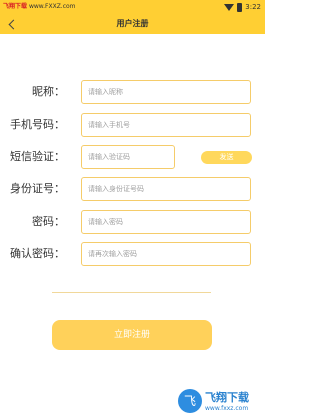 Image resolution: width=320 pixels, height=420 pixels. I want to click on status-left: 飞翔下载 www.FXXZ.com, so click(39, 7).